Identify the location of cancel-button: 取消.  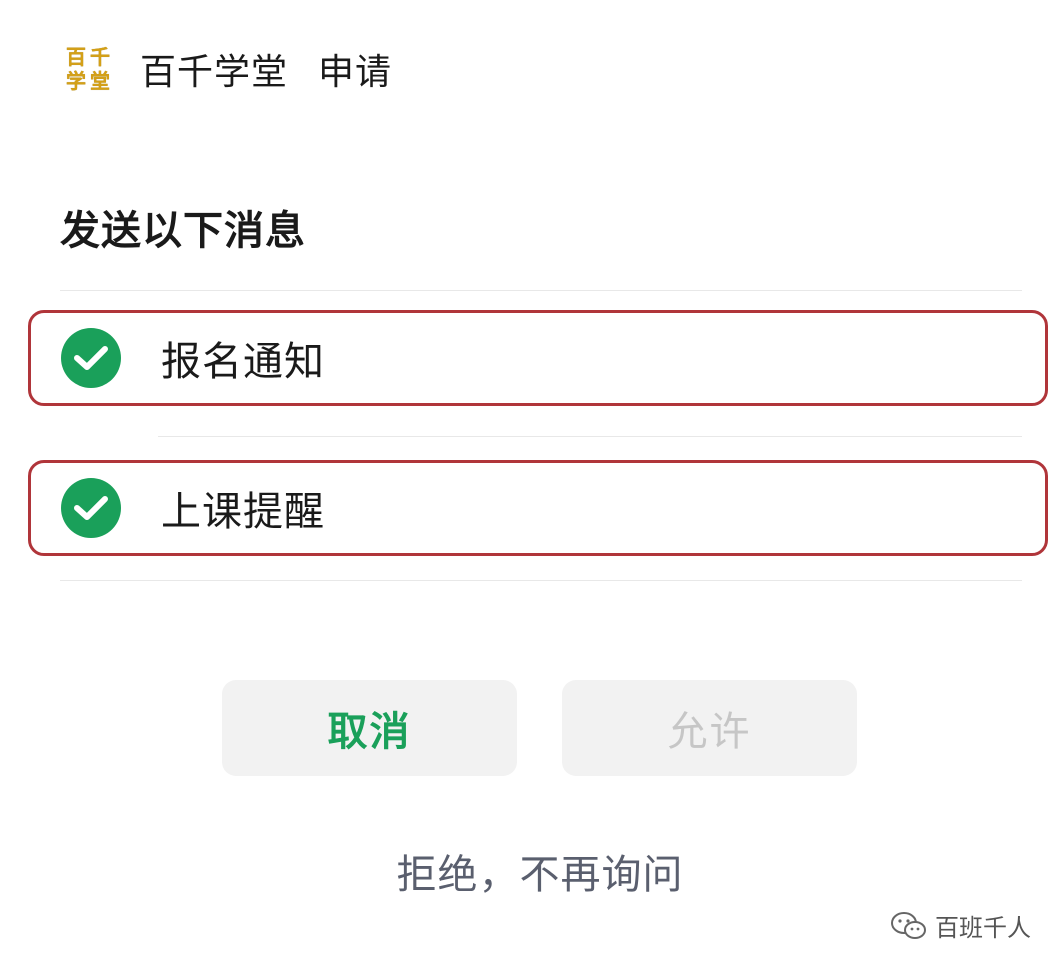
(369, 728).